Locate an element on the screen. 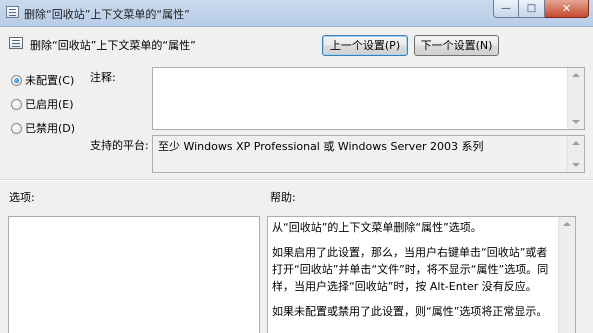 The image size is (593, 333). radio-label: 未配置(C) is located at coordinates (50, 80).